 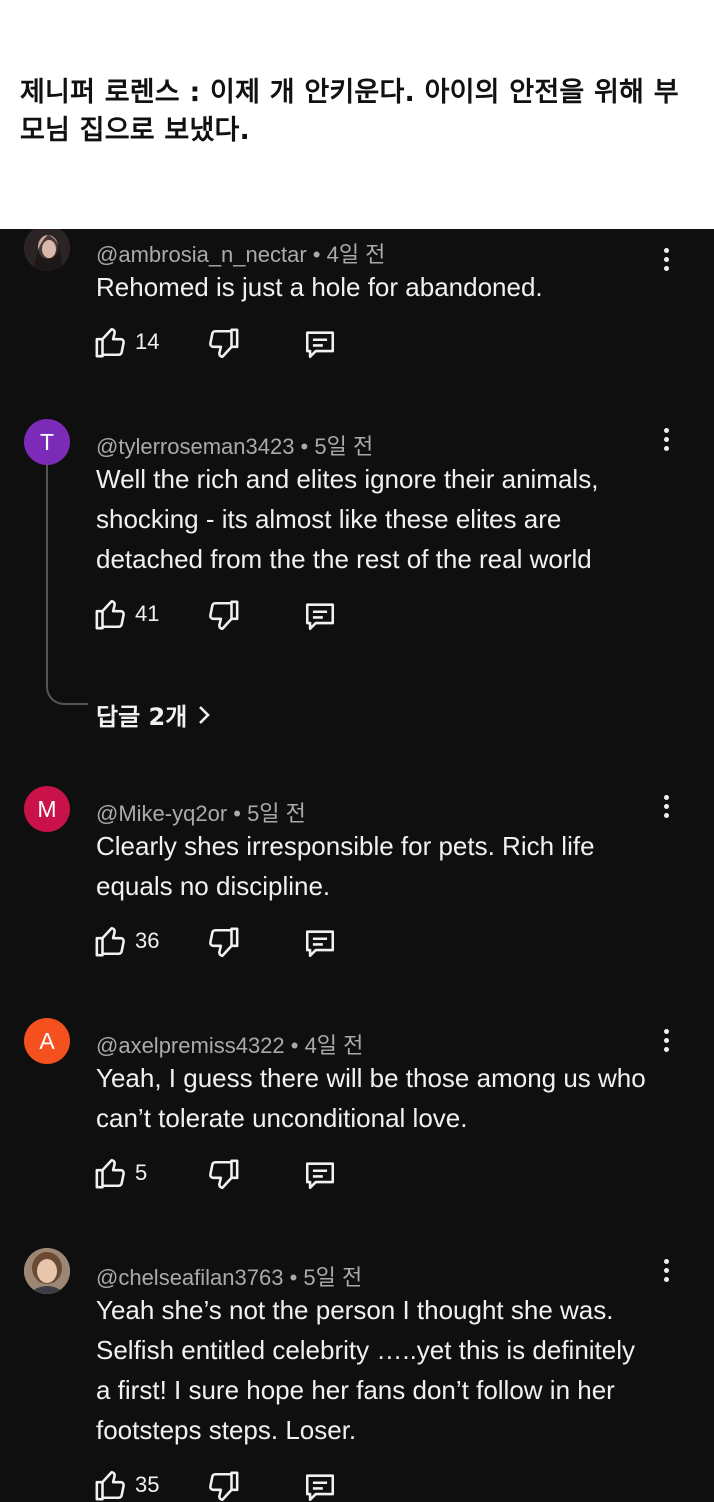 What do you see at coordinates (47, 442) in the screenshot?
I see `avatar: T` at bounding box center [47, 442].